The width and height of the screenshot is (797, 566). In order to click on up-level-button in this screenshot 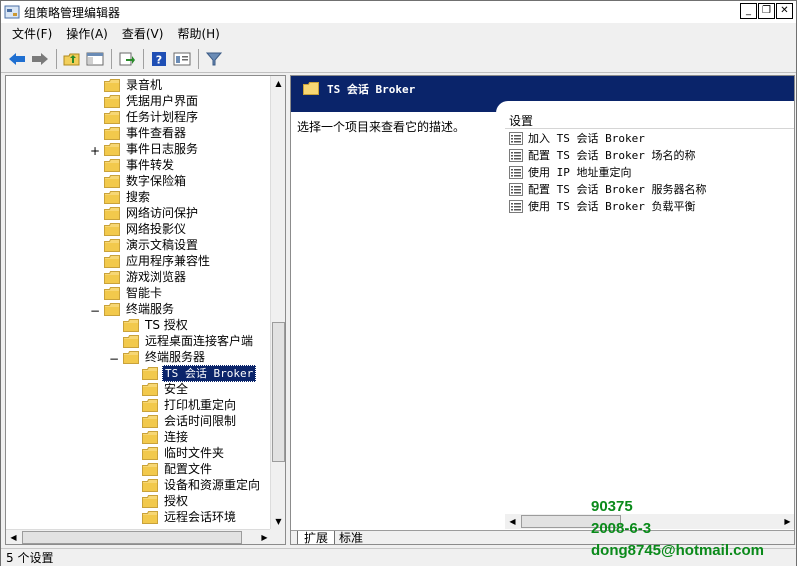, I will do `click(72, 59)`.